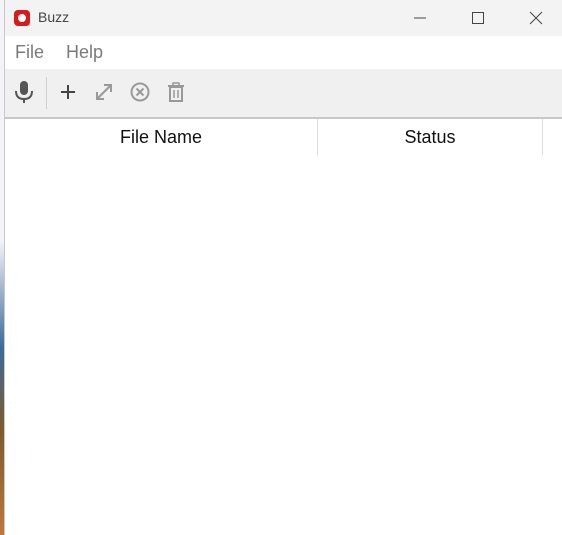  What do you see at coordinates (161, 137) in the screenshot?
I see `column-header-file-name: File Name` at bounding box center [161, 137].